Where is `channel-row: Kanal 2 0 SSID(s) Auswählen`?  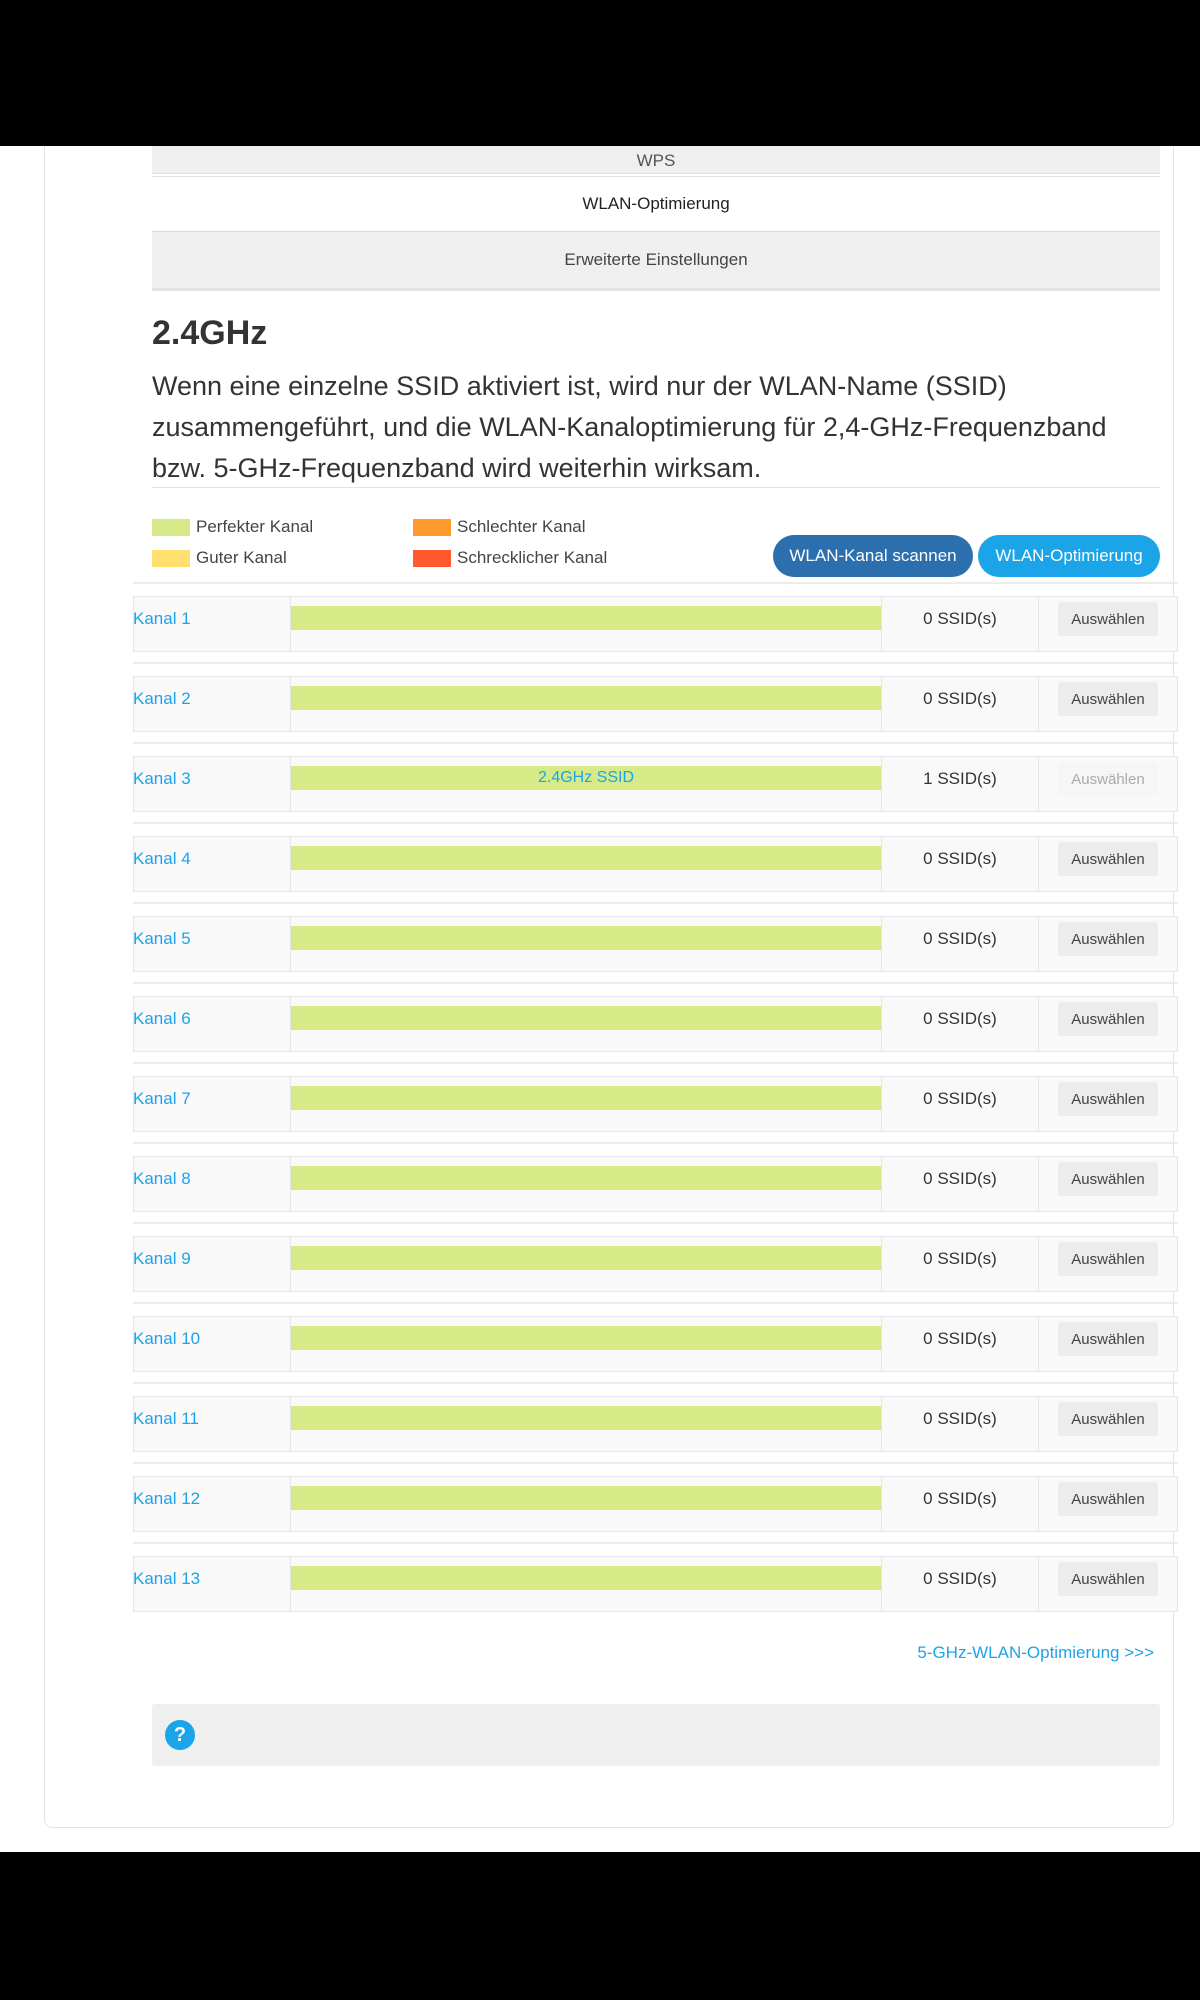
channel-row: Kanal 2 0 SSID(s) Auswählen is located at coordinates (655, 702).